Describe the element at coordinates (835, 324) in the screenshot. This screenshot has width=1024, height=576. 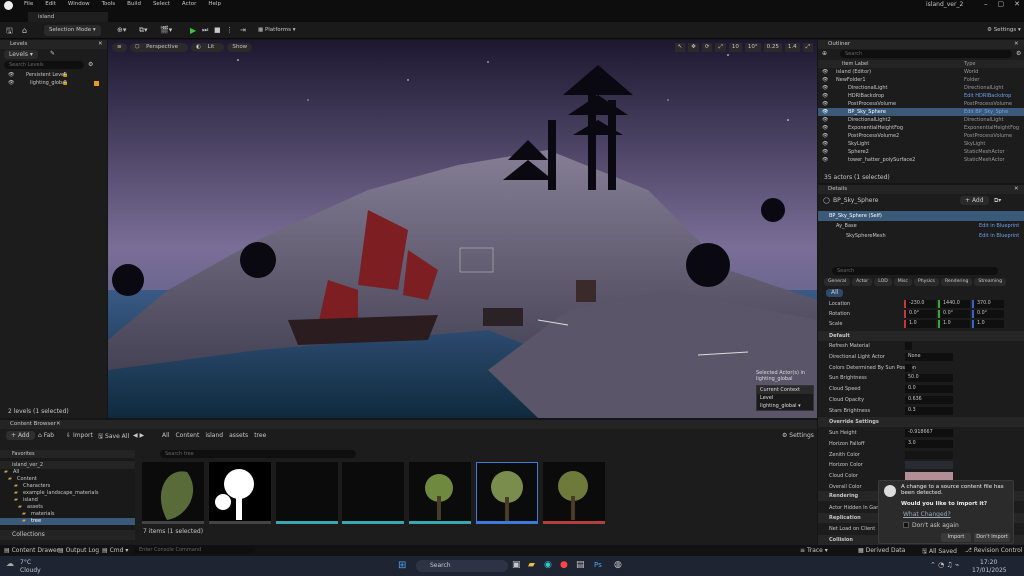
I see `transform-label: Scale` at that location.